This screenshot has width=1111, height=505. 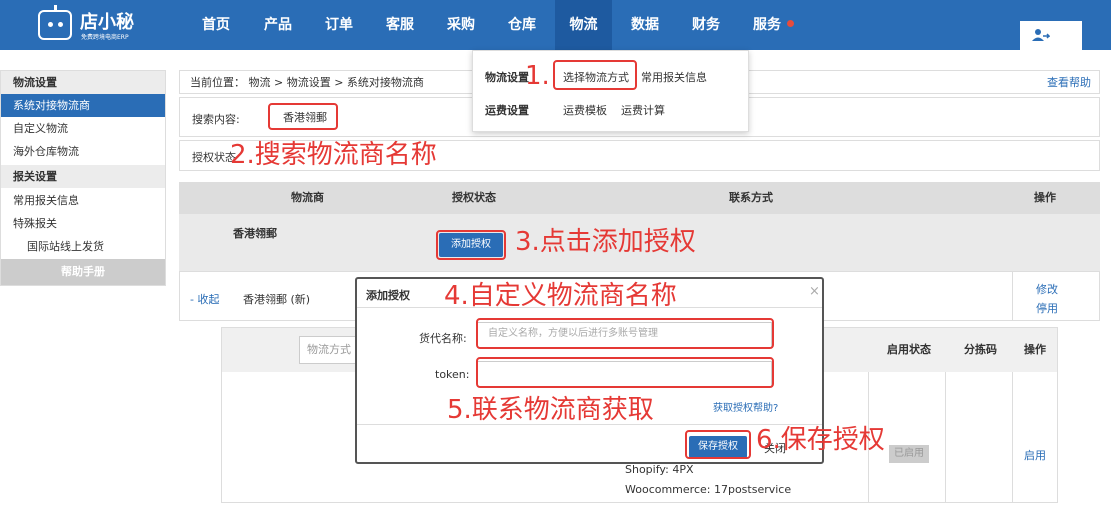 I want to click on dropdown-section-freight: 运费设置, so click(x=507, y=110).